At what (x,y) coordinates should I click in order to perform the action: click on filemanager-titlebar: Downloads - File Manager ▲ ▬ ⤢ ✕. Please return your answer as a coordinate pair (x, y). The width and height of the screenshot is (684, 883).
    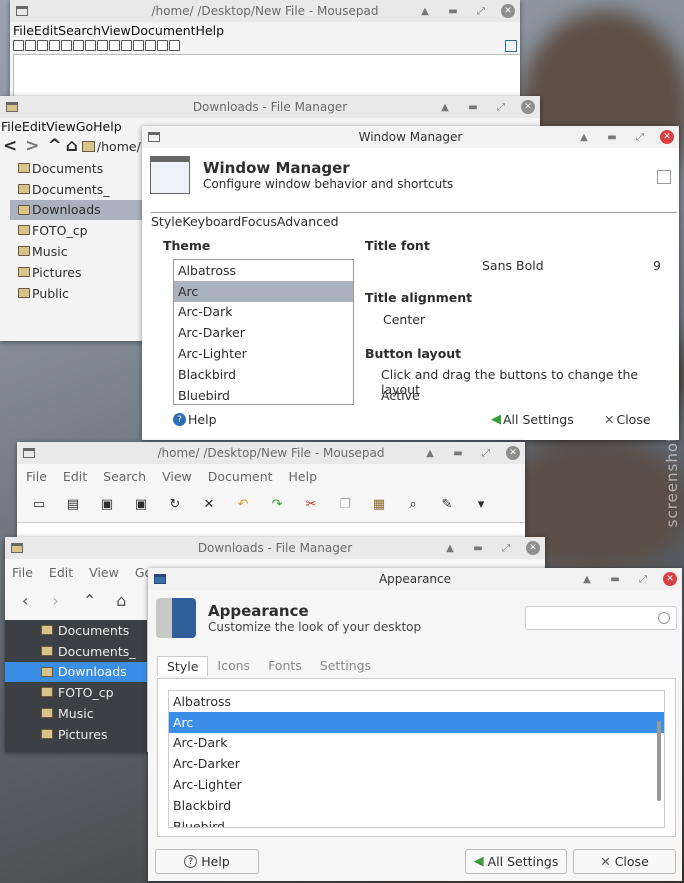
    Looking at the image, I should click on (275, 548).